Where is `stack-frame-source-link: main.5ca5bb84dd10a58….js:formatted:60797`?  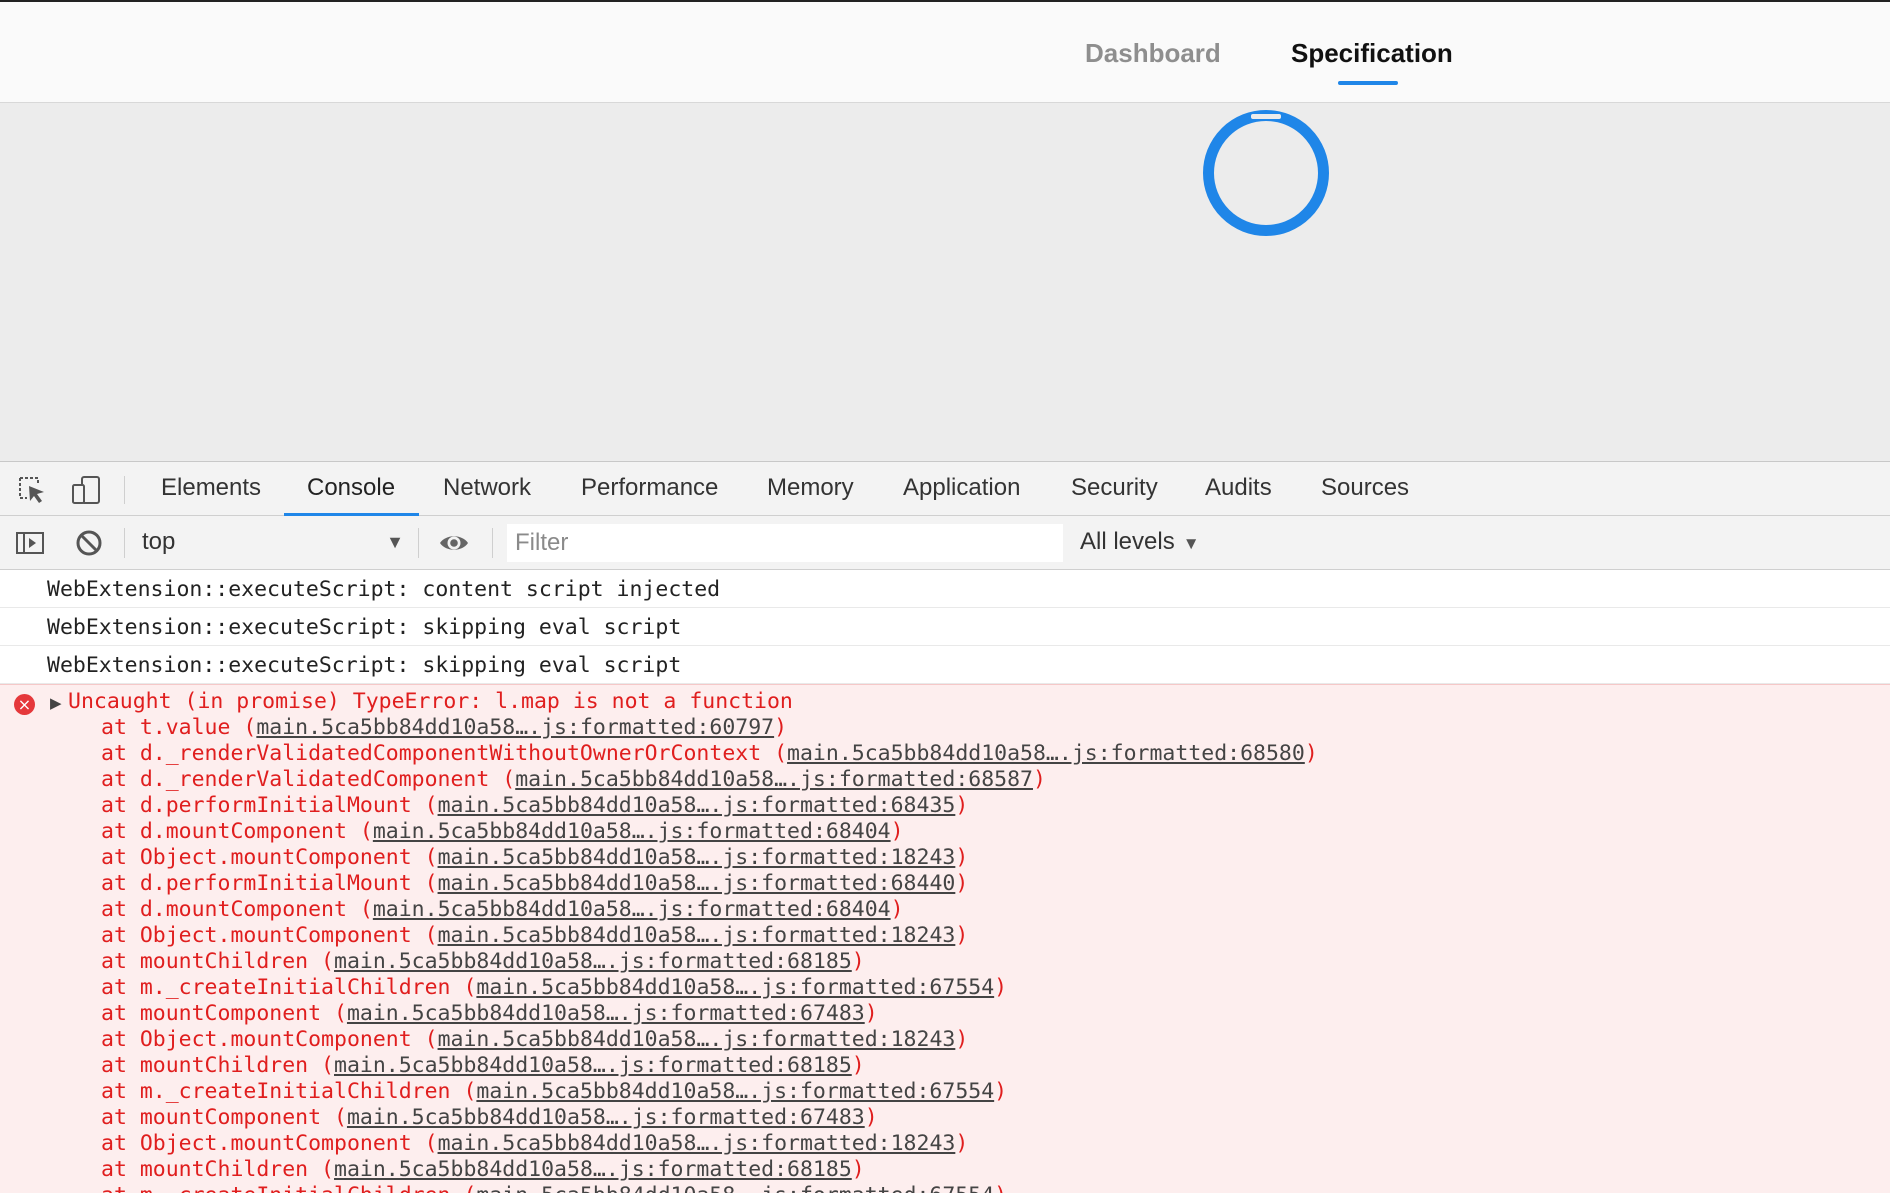
stack-frame-source-link: main.5ca5bb84dd10a58….js:formatted:60797 is located at coordinates (515, 727).